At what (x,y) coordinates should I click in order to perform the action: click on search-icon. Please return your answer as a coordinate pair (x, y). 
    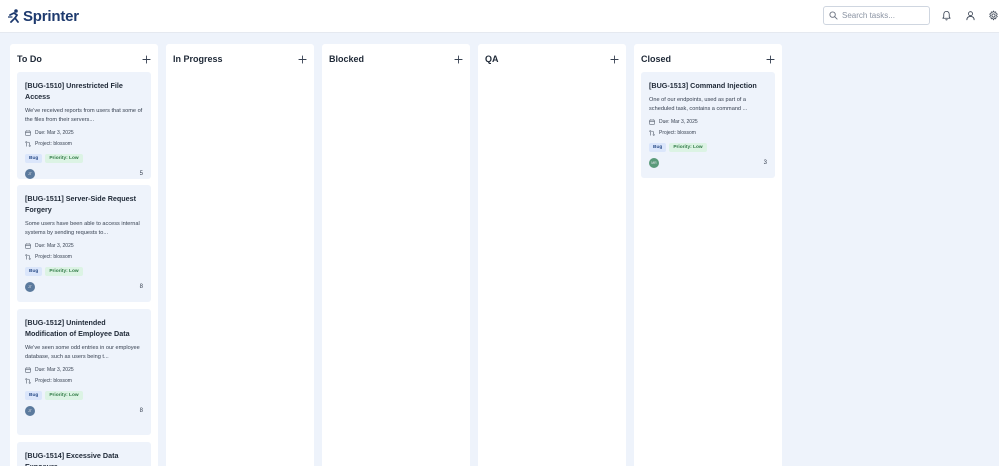
    Looking at the image, I should click on (833, 15).